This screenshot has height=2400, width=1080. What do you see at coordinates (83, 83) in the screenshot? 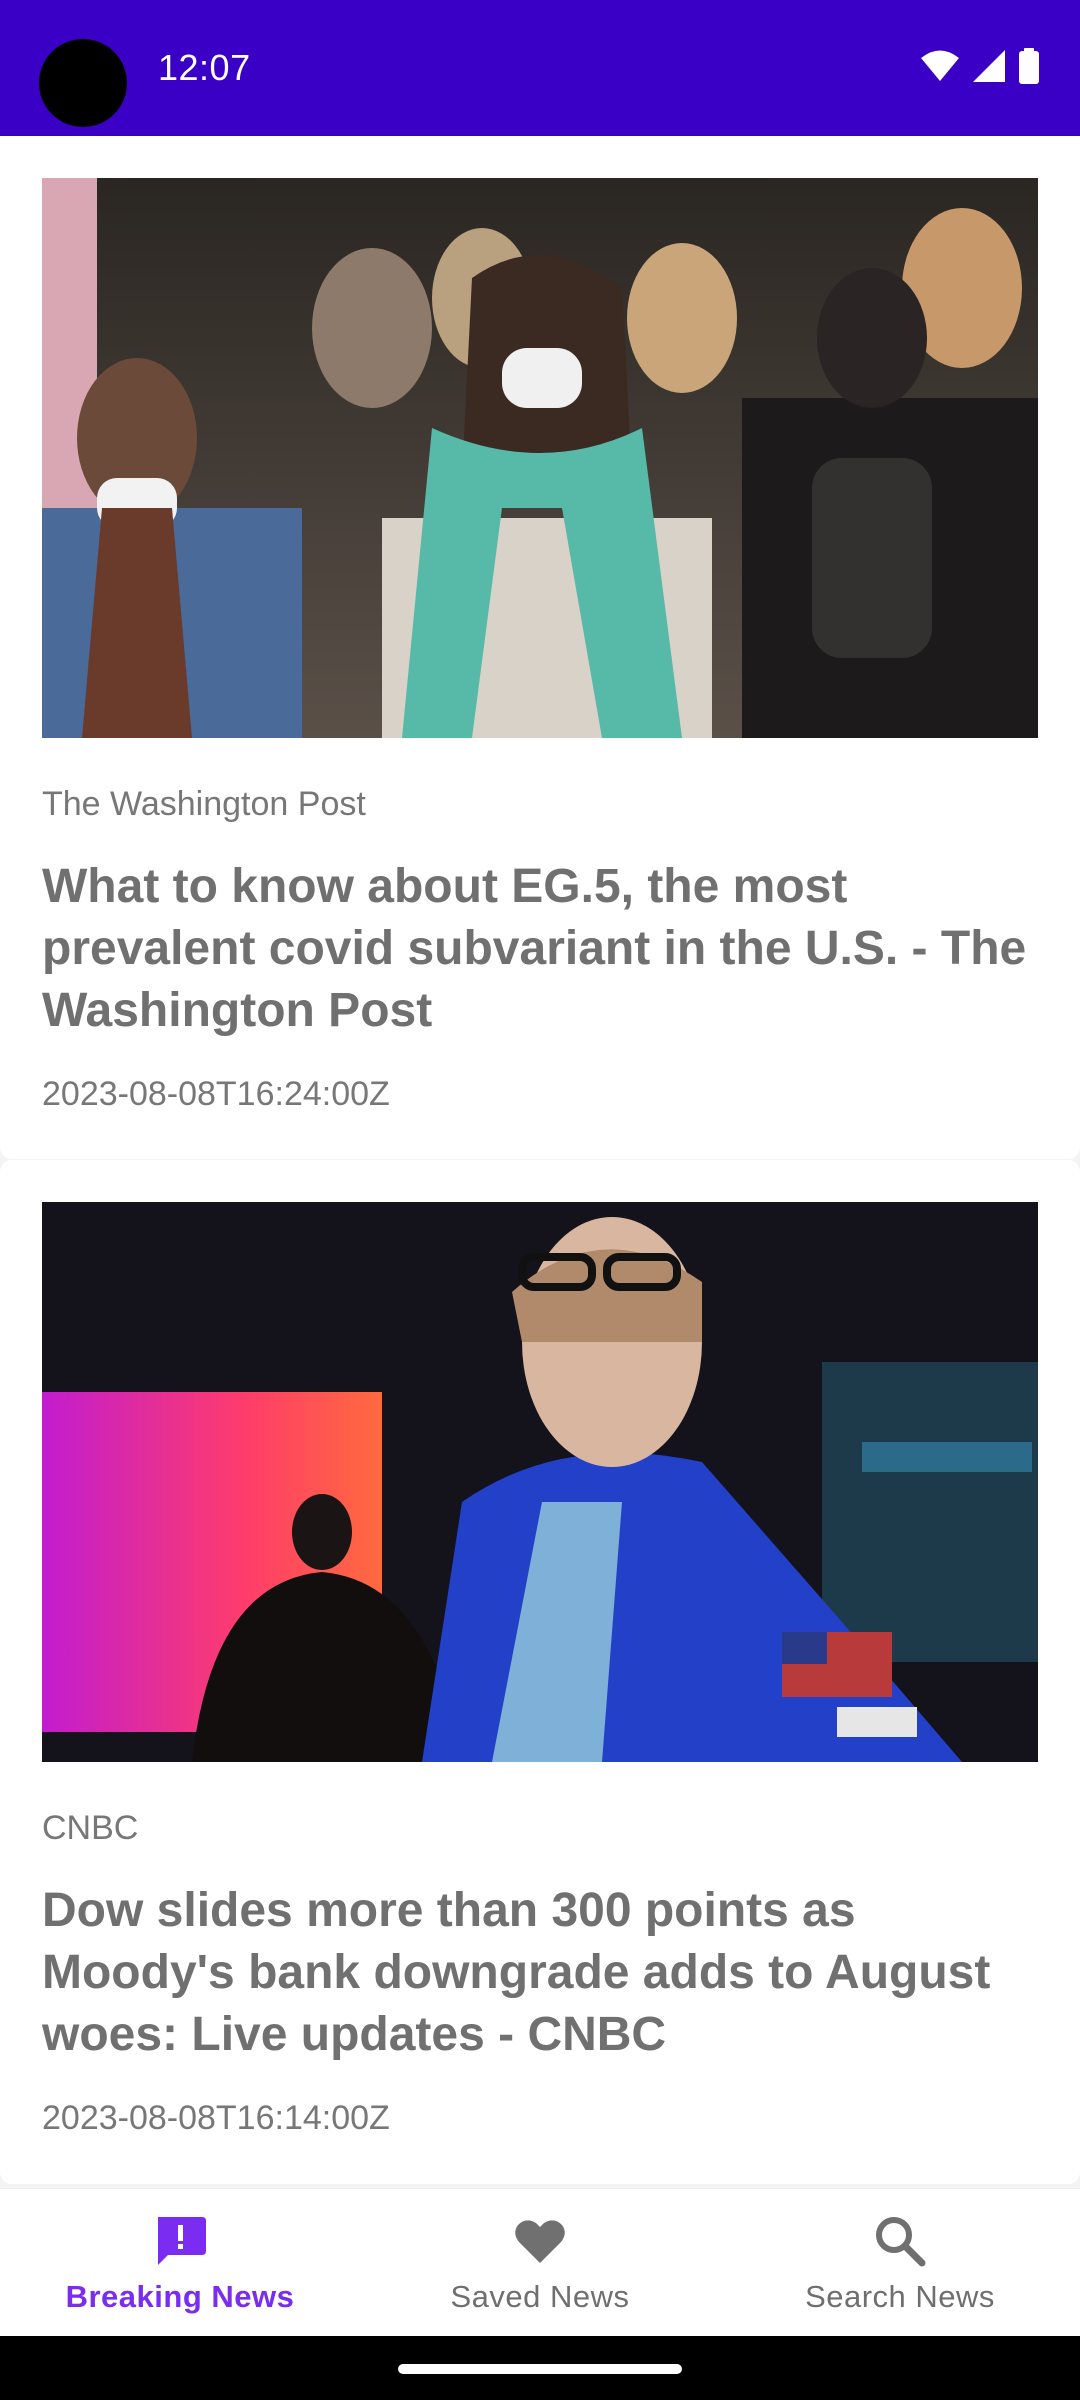
I see `camera-cutout` at bounding box center [83, 83].